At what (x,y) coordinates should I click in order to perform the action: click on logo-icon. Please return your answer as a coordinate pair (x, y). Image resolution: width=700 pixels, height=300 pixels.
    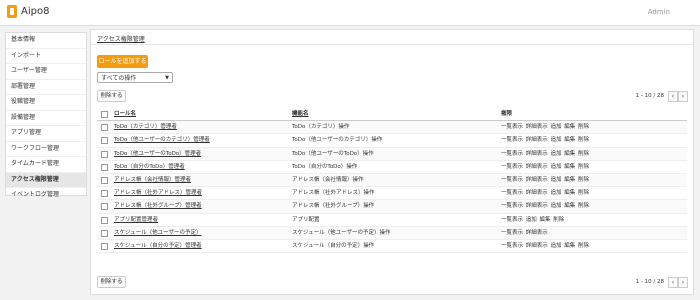
    Looking at the image, I should click on (12, 11).